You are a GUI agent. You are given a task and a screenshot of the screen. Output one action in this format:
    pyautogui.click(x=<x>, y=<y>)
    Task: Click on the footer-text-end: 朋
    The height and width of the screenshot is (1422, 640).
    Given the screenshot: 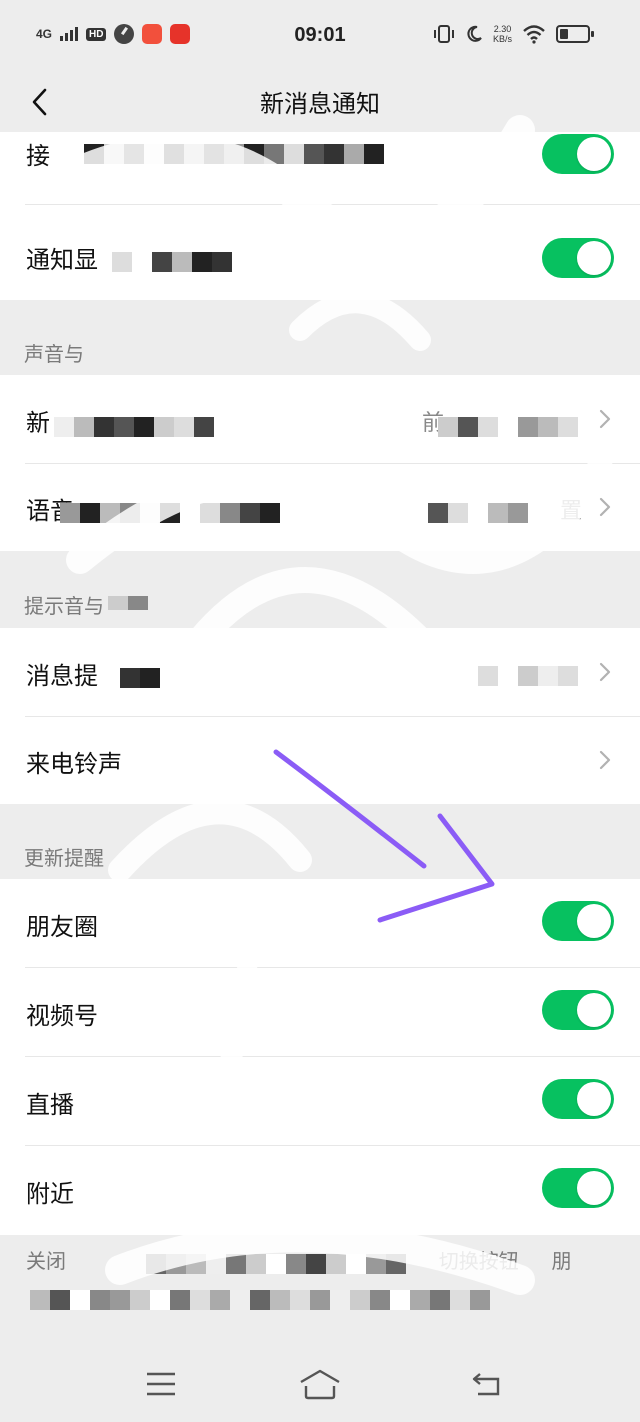 What is the action you would take?
    pyautogui.click(x=561, y=1261)
    